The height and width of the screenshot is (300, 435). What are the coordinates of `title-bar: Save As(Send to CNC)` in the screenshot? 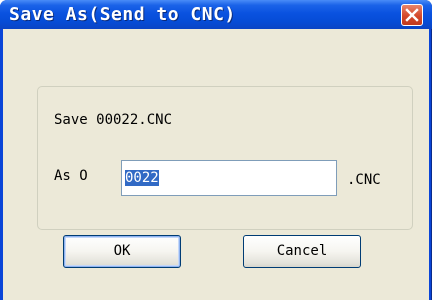 It's located at (216, 14).